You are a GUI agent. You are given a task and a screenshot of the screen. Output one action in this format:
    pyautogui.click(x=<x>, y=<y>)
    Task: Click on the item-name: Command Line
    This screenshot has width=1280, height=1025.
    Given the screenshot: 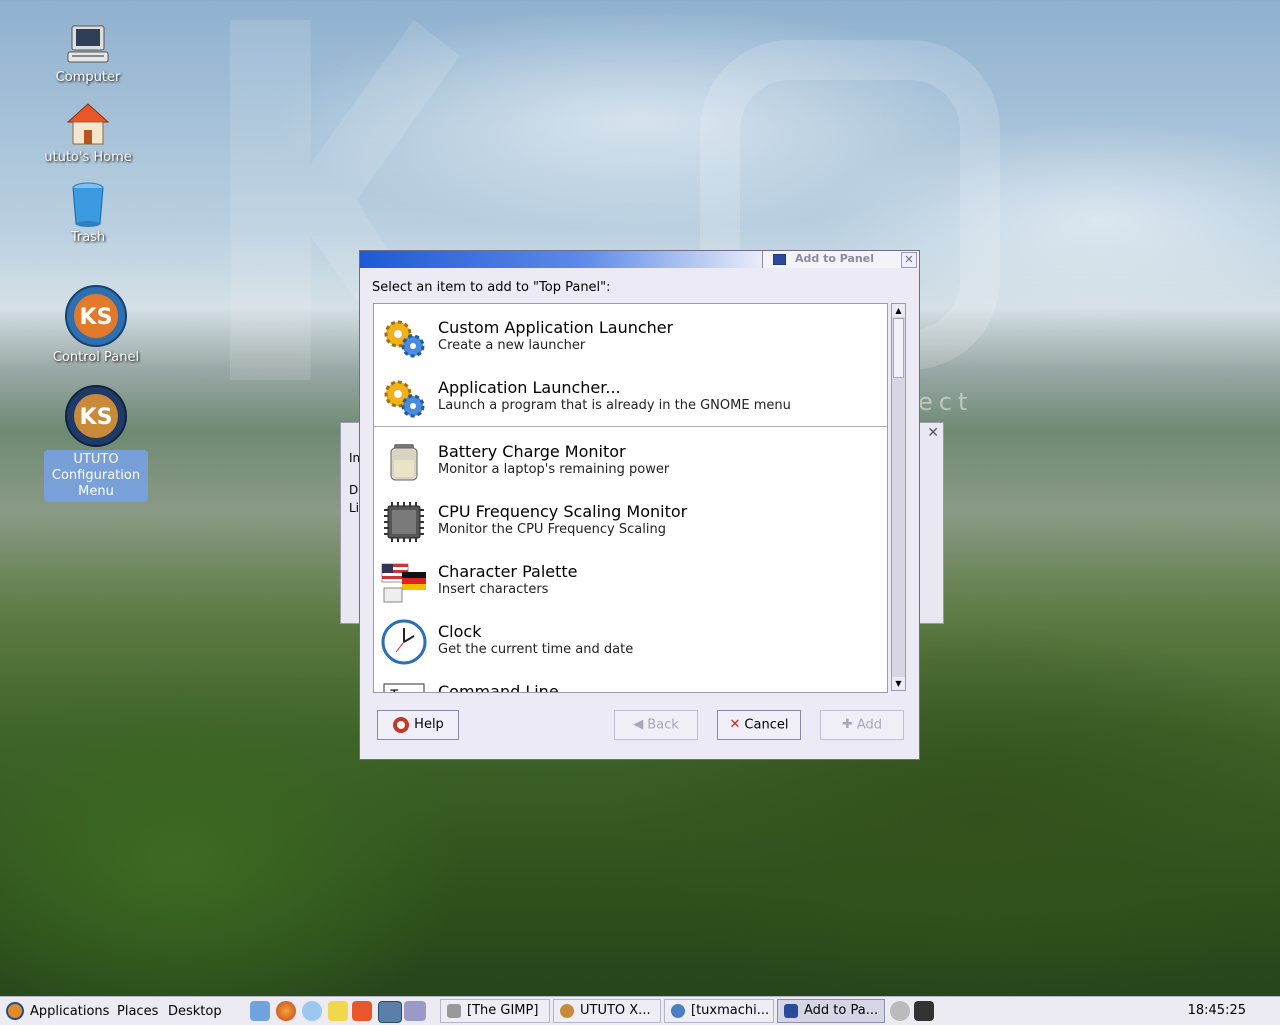 What is the action you would take?
    pyautogui.click(x=498, y=687)
    